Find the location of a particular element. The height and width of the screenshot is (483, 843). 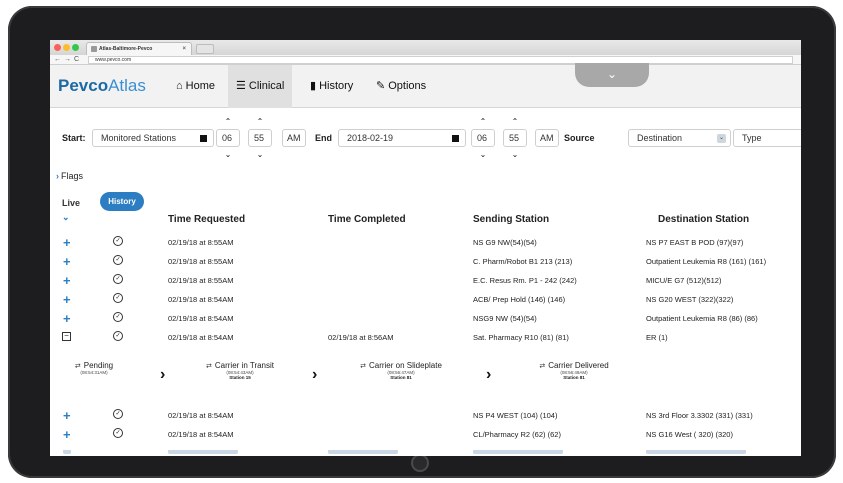

tablet-home-button is located at coordinates (420, 463).